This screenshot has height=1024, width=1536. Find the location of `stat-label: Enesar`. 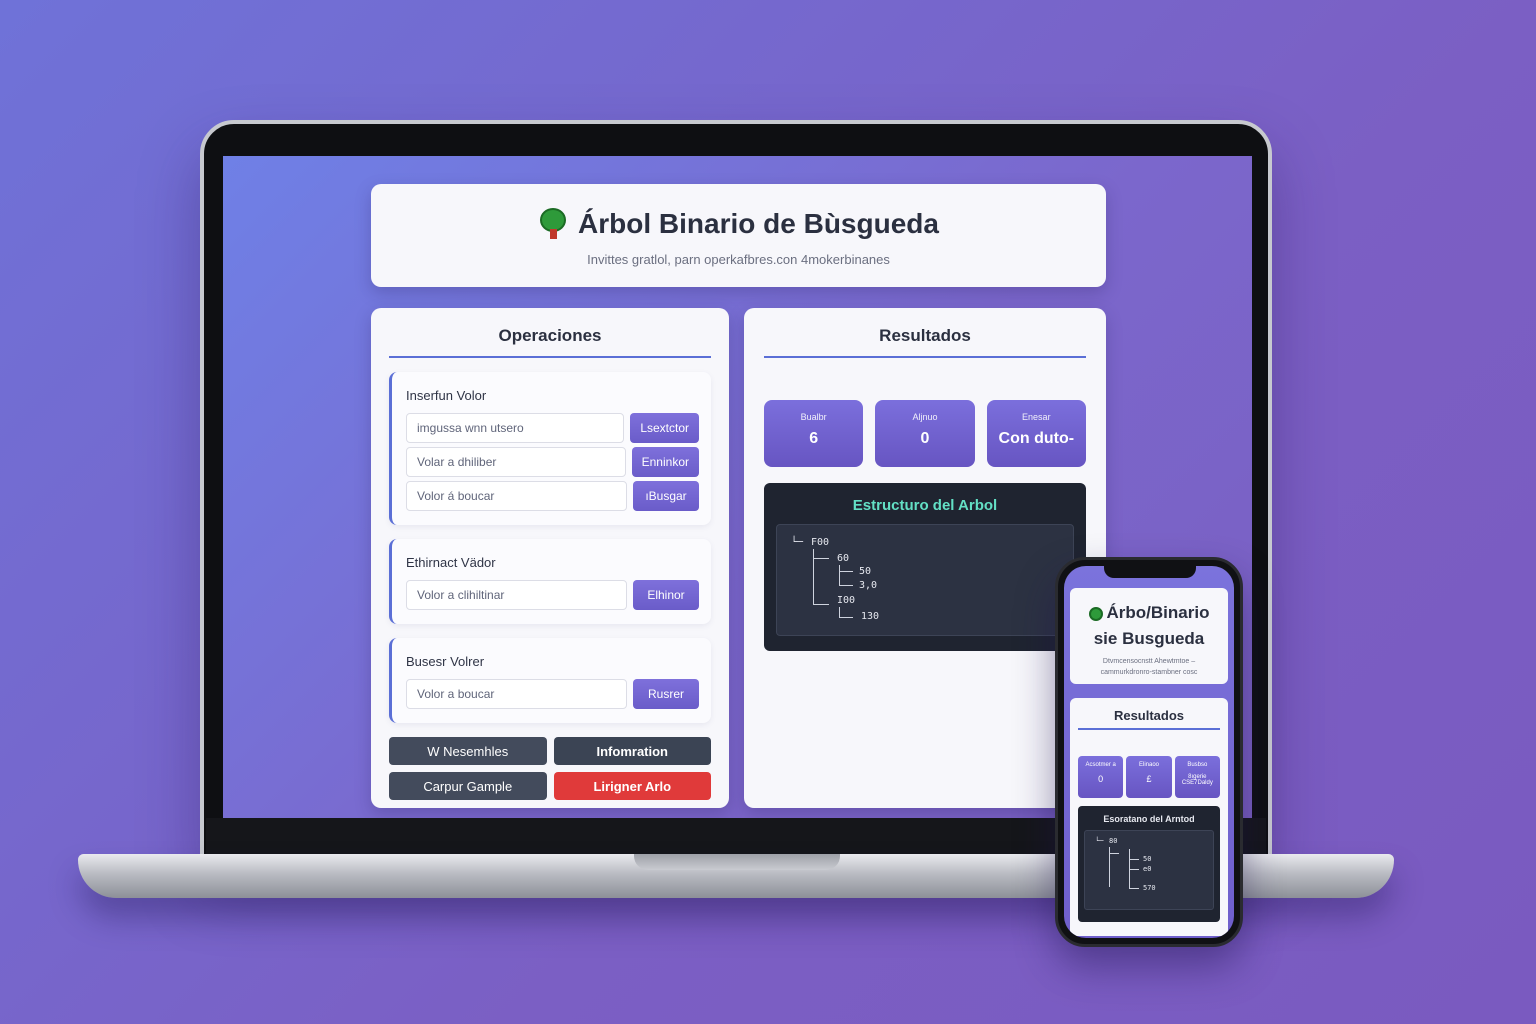

stat-label: Enesar is located at coordinates (1036, 417).